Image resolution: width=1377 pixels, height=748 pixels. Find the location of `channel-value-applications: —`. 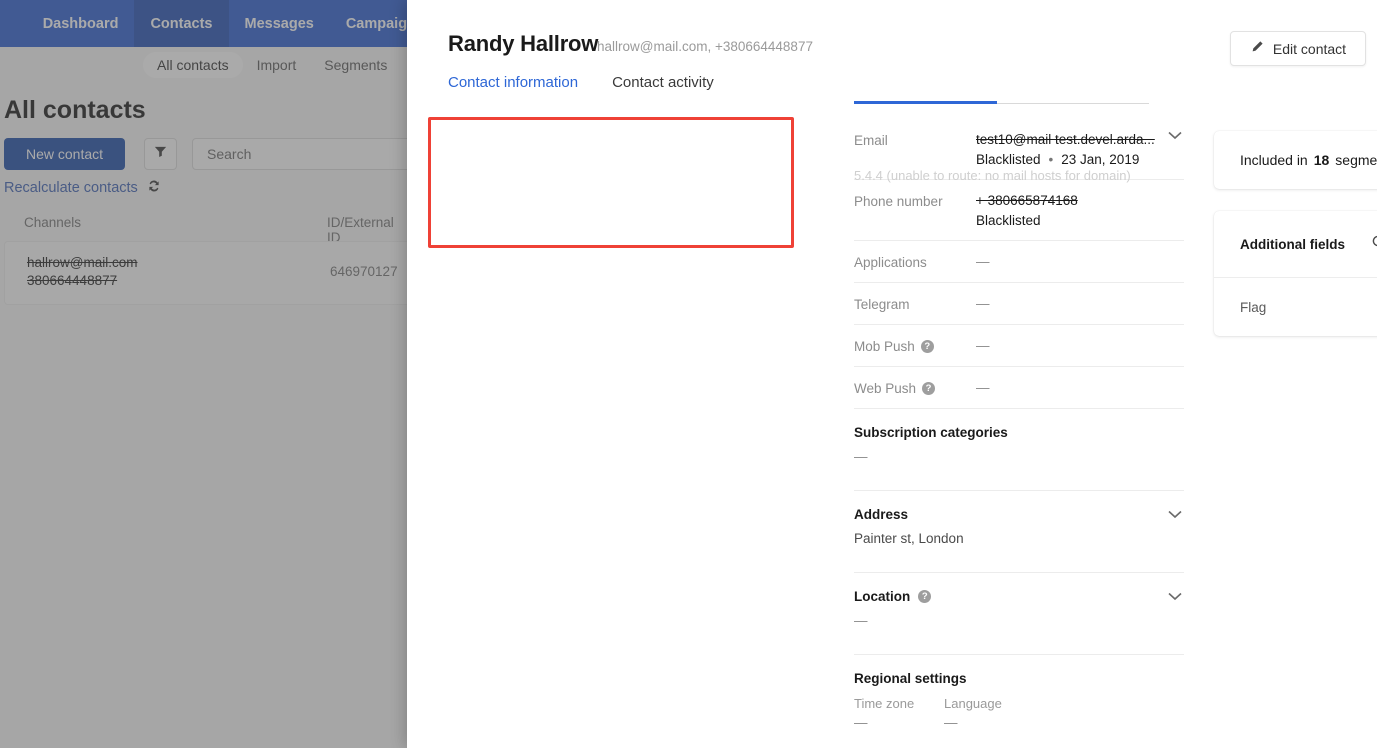

channel-value-applications: — is located at coordinates (983, 261).